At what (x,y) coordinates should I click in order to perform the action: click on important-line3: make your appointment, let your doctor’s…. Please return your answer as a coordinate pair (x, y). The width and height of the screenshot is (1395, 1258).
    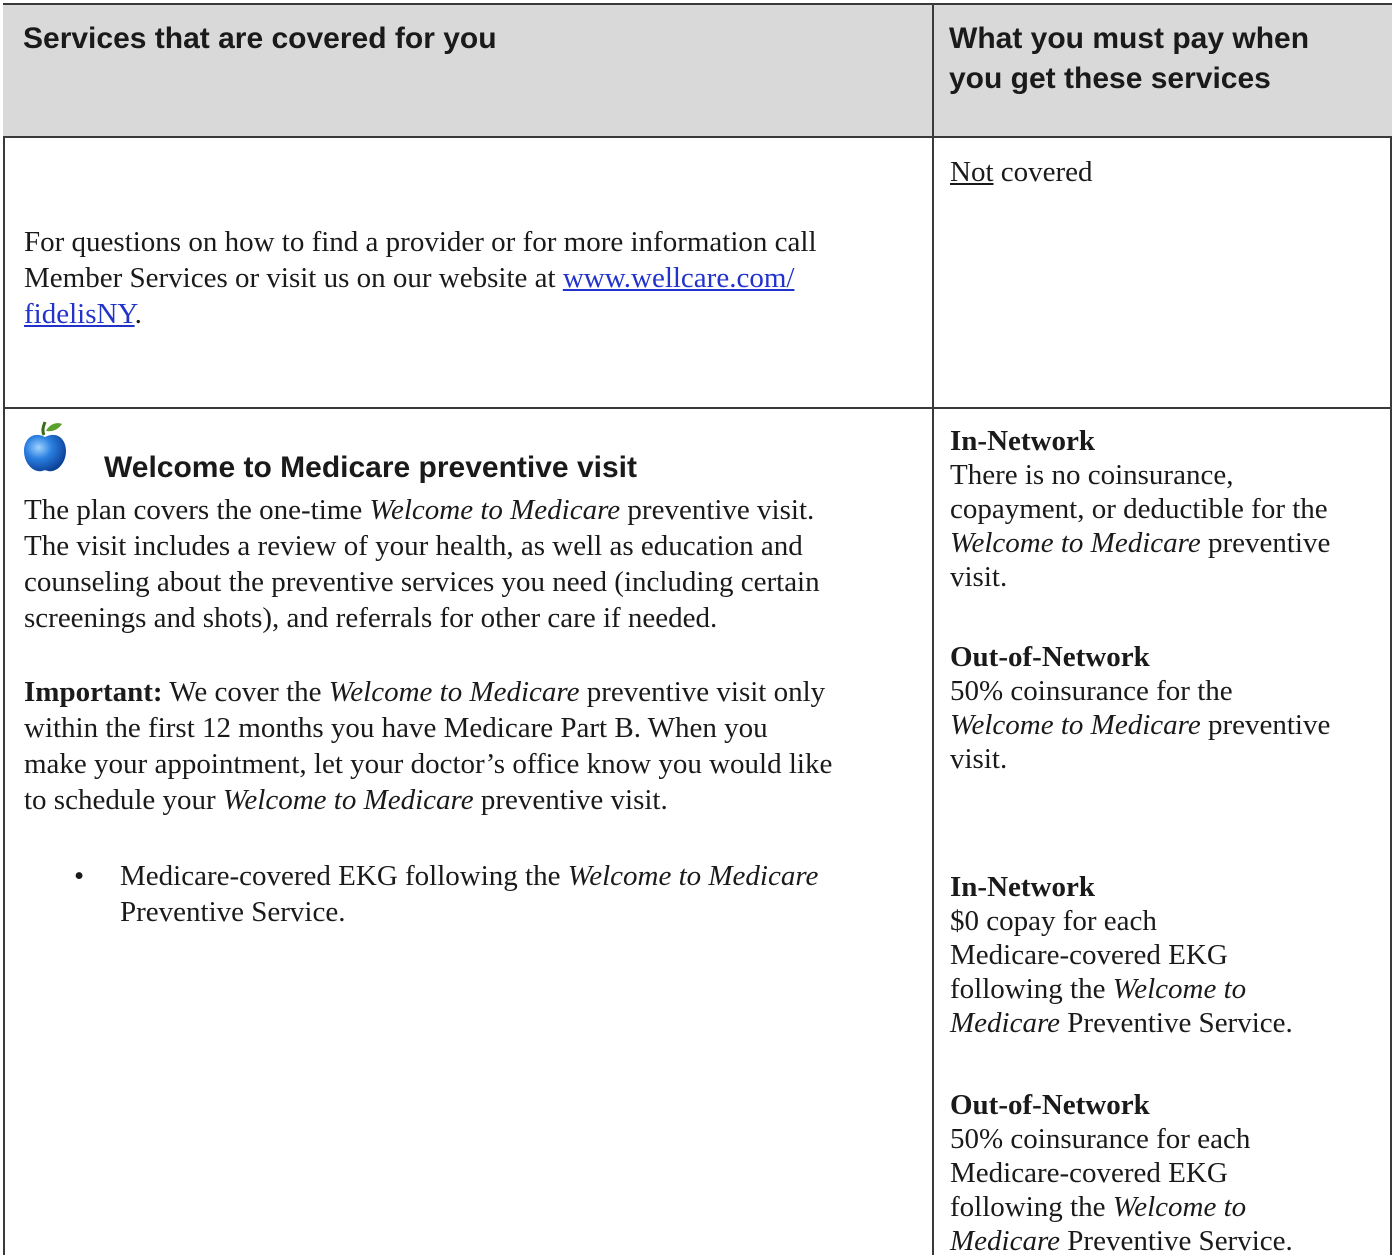
    Looking at the image, I should click on (428, 764).